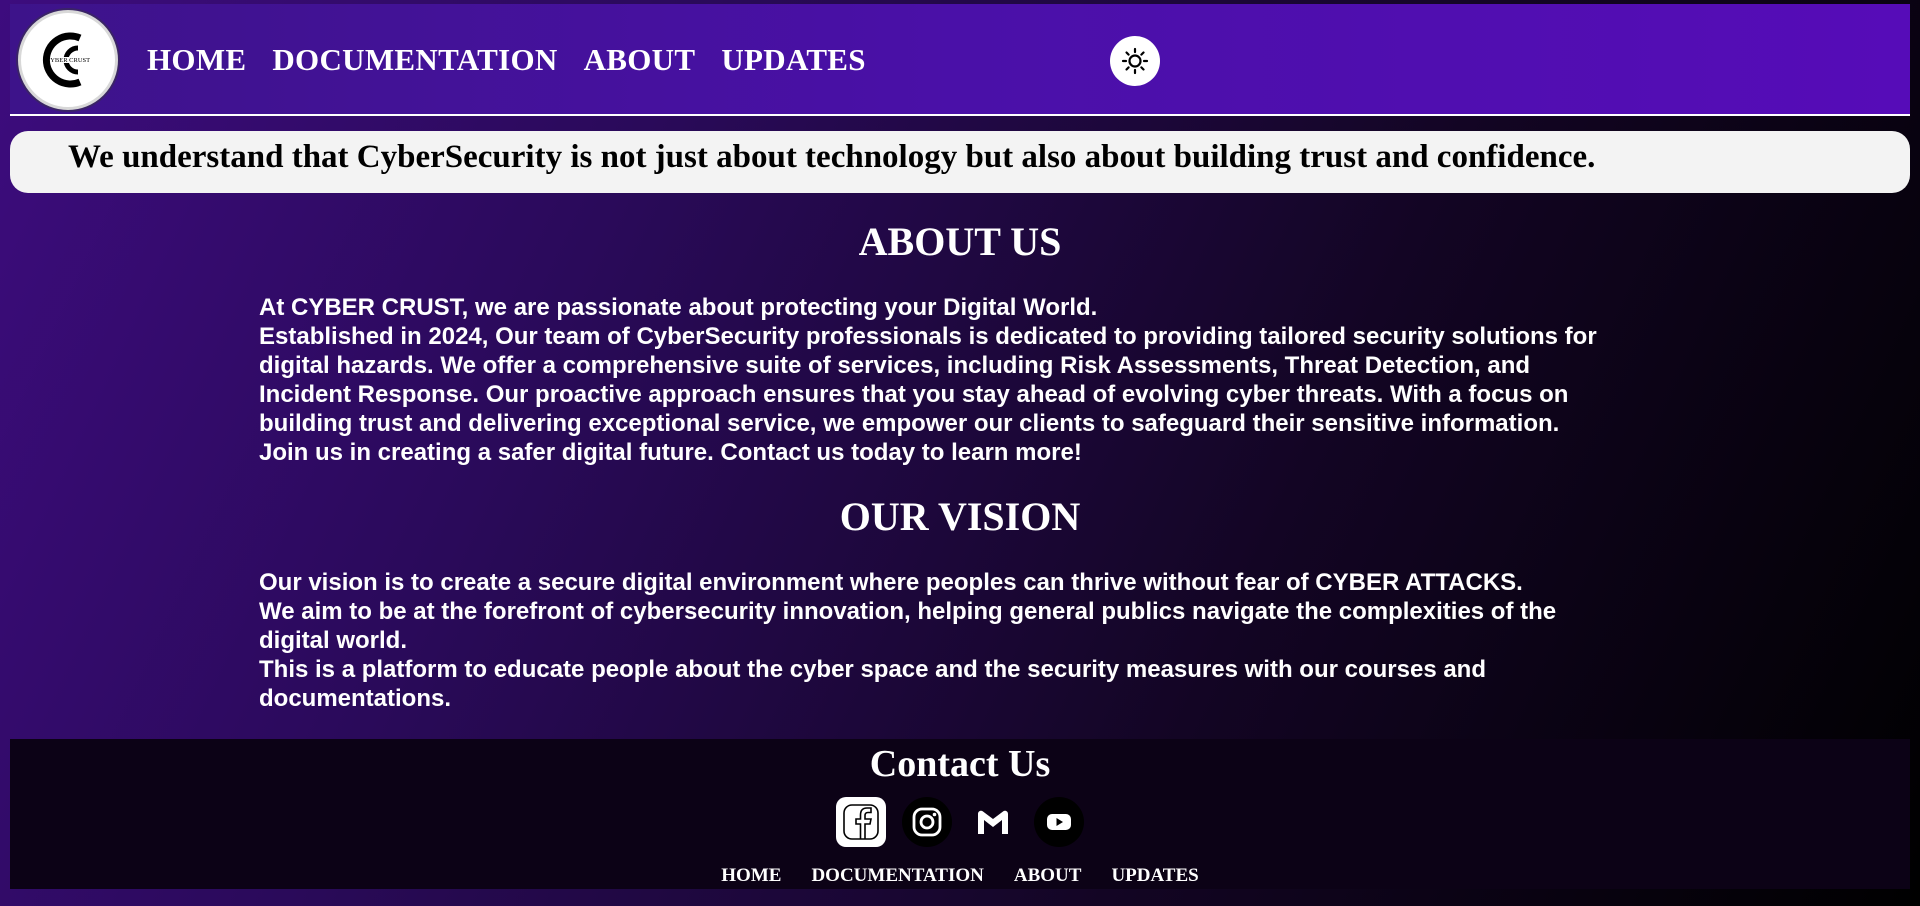  I want to click on nav-about: ABOUT, so click(640, 60).